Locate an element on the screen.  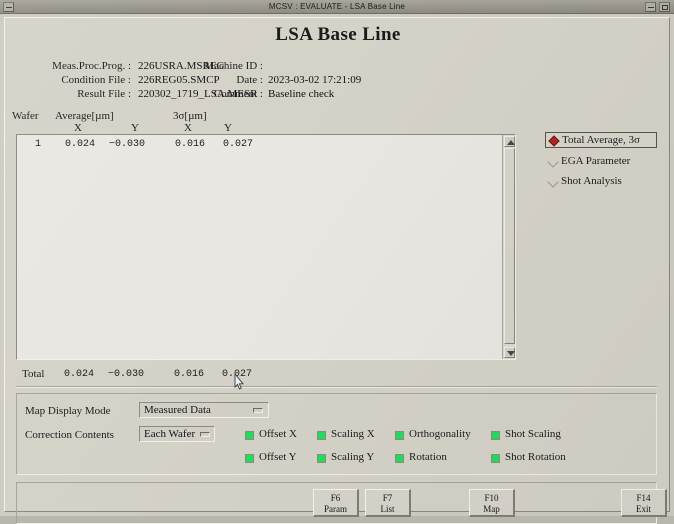
f14-action-label: Exit is located at coordinates (643, 509).